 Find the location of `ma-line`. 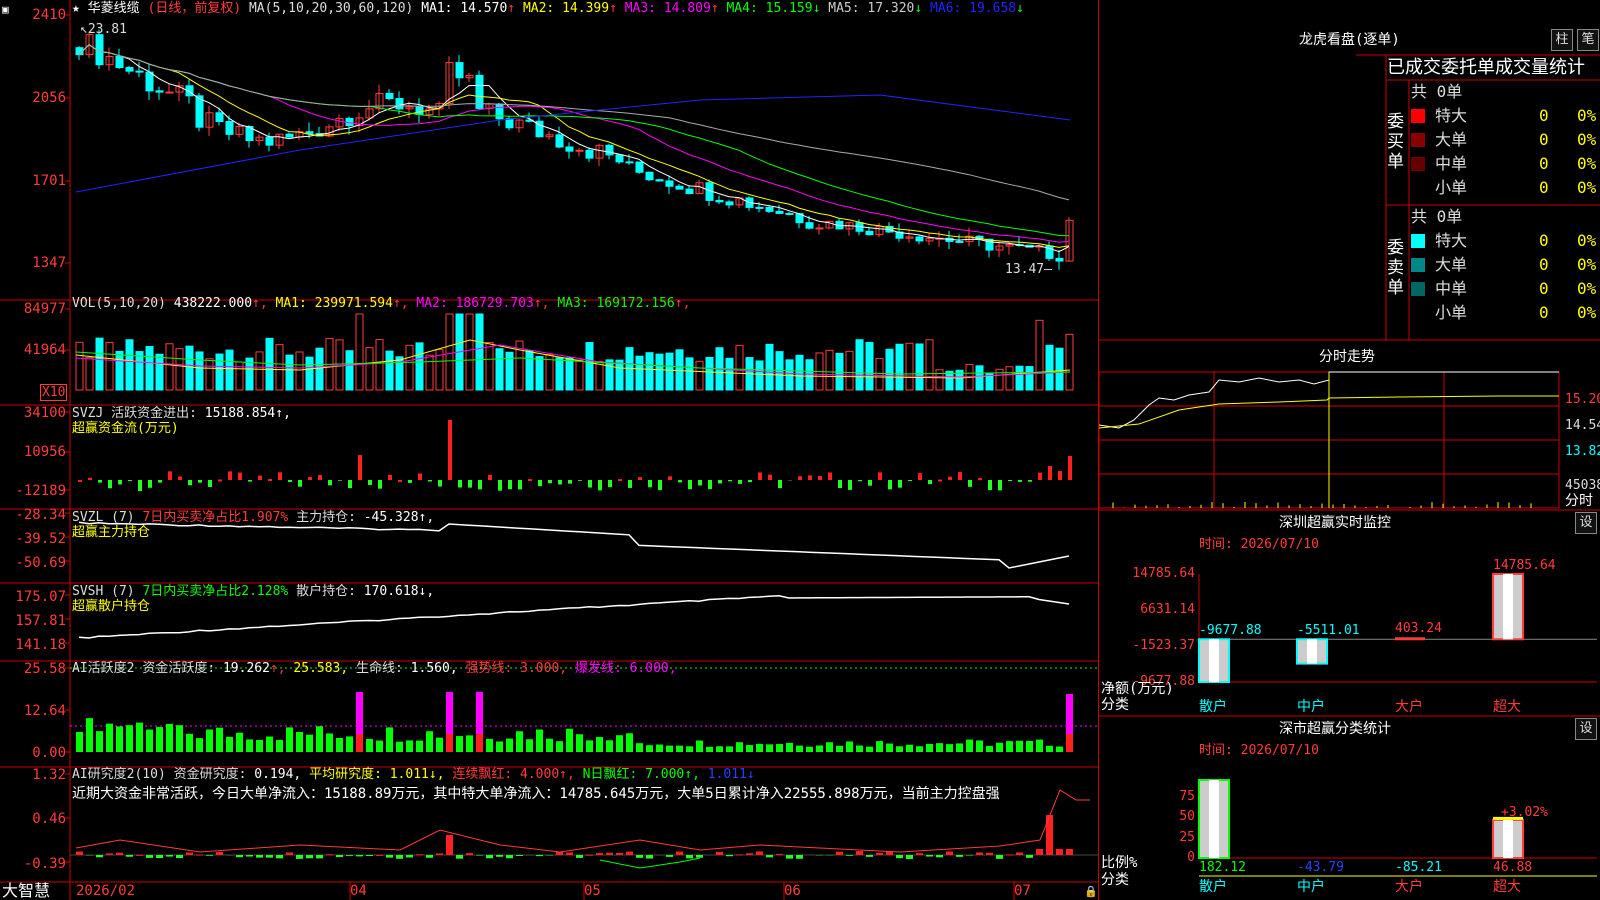

ma-line is located at coordinates (574, 140).